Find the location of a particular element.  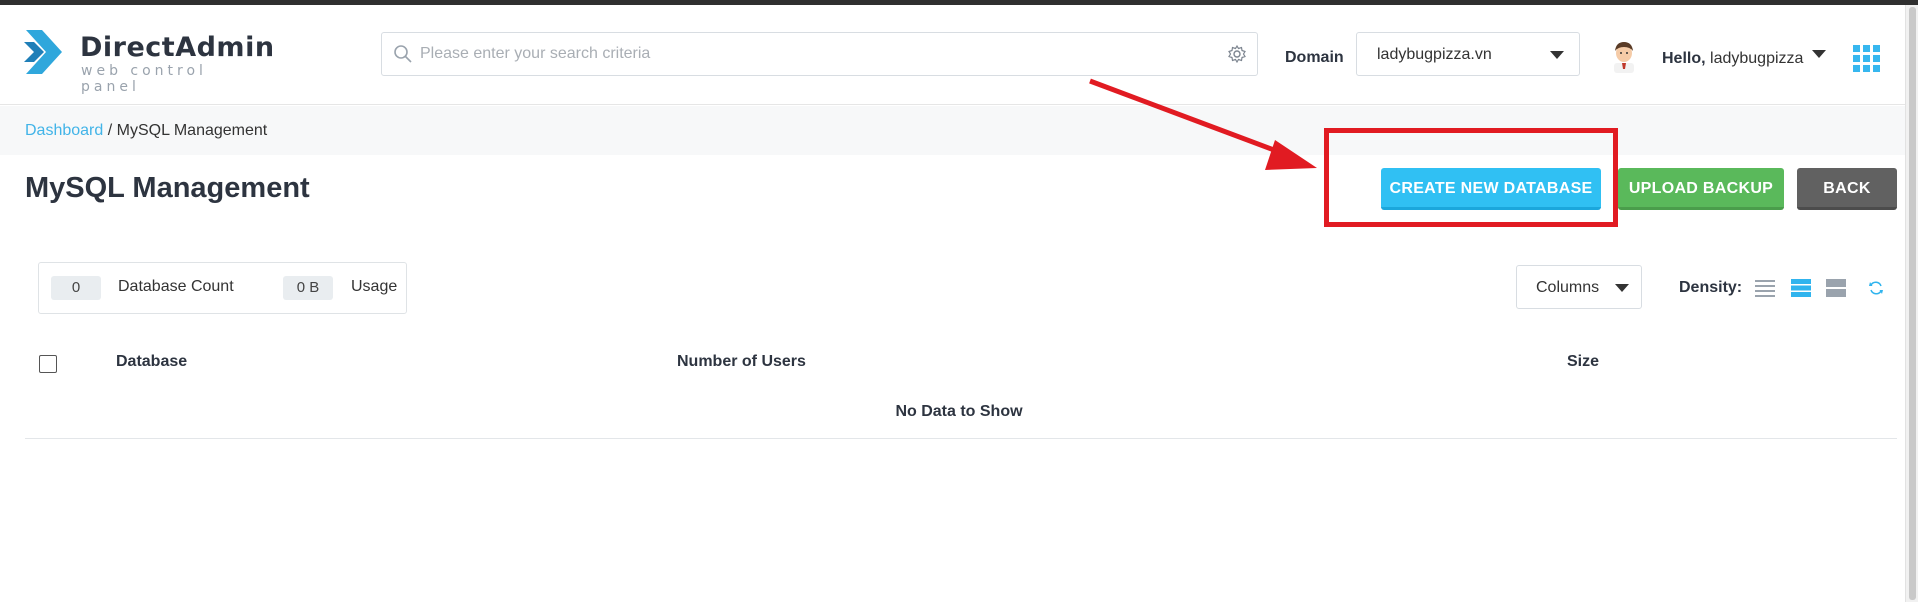

user-greeting: Hello, ladybugpizza is located at coordinates (1732, 59).